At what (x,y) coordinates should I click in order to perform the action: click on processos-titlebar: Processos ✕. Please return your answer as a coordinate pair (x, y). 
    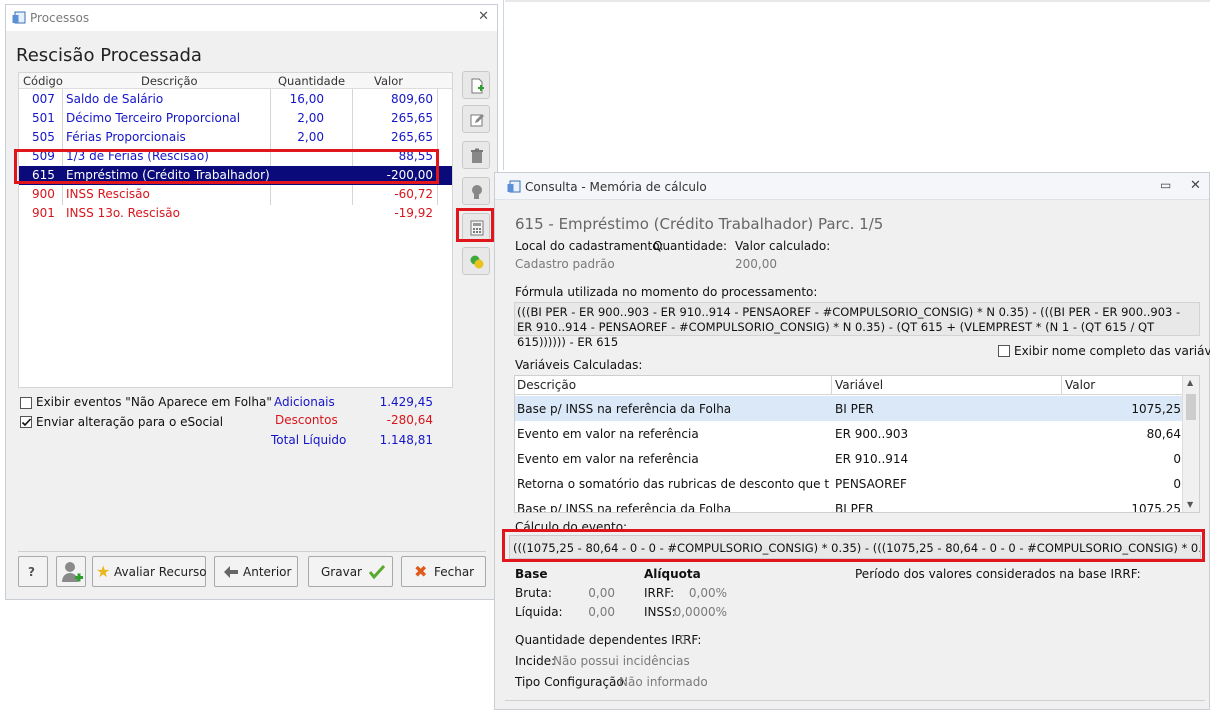
    Looking at the image, I should click on (251, 18).